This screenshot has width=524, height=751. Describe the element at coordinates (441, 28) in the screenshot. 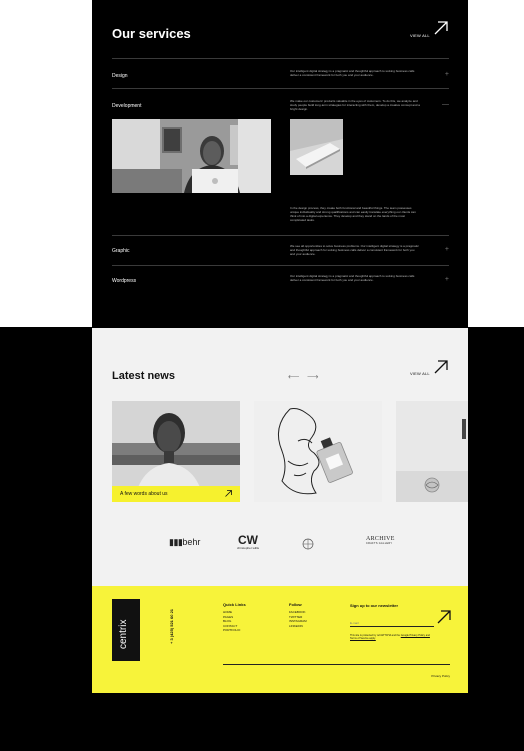

I see `services-view-all-arrow-icon` at that location.